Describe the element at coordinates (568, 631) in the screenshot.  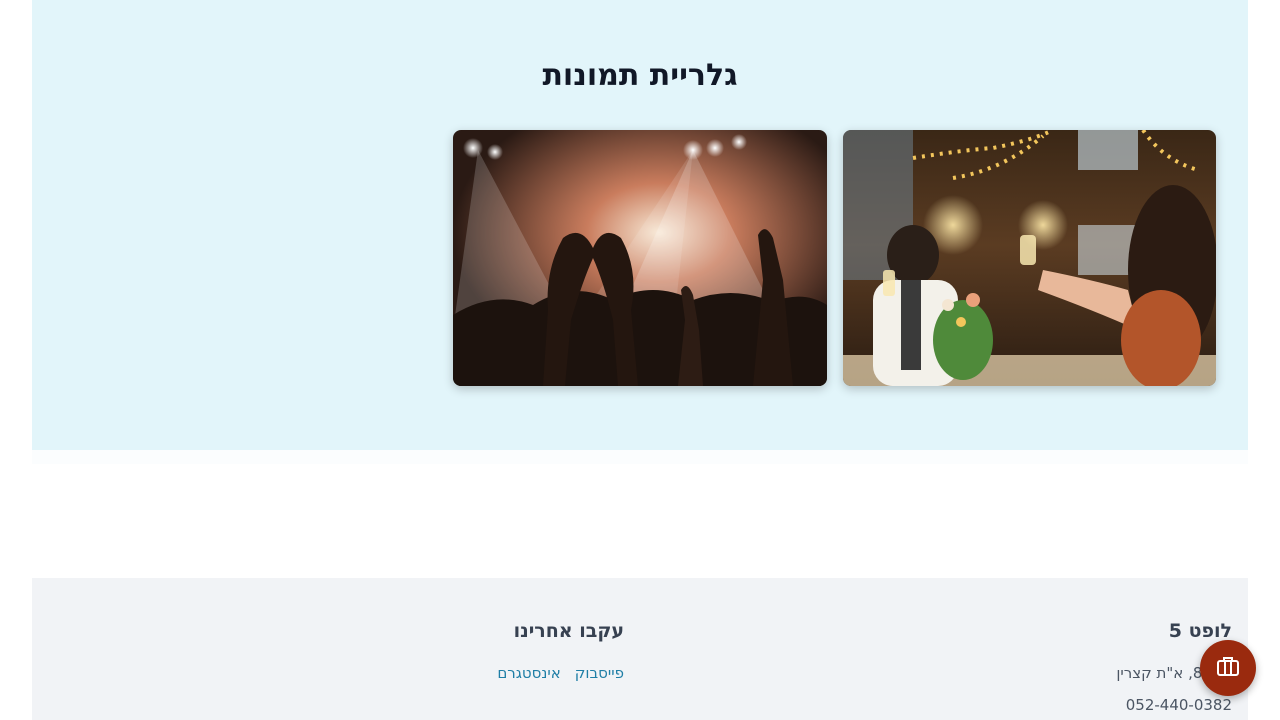
I see `follow-heading: עקבו אחרינו` at that location.